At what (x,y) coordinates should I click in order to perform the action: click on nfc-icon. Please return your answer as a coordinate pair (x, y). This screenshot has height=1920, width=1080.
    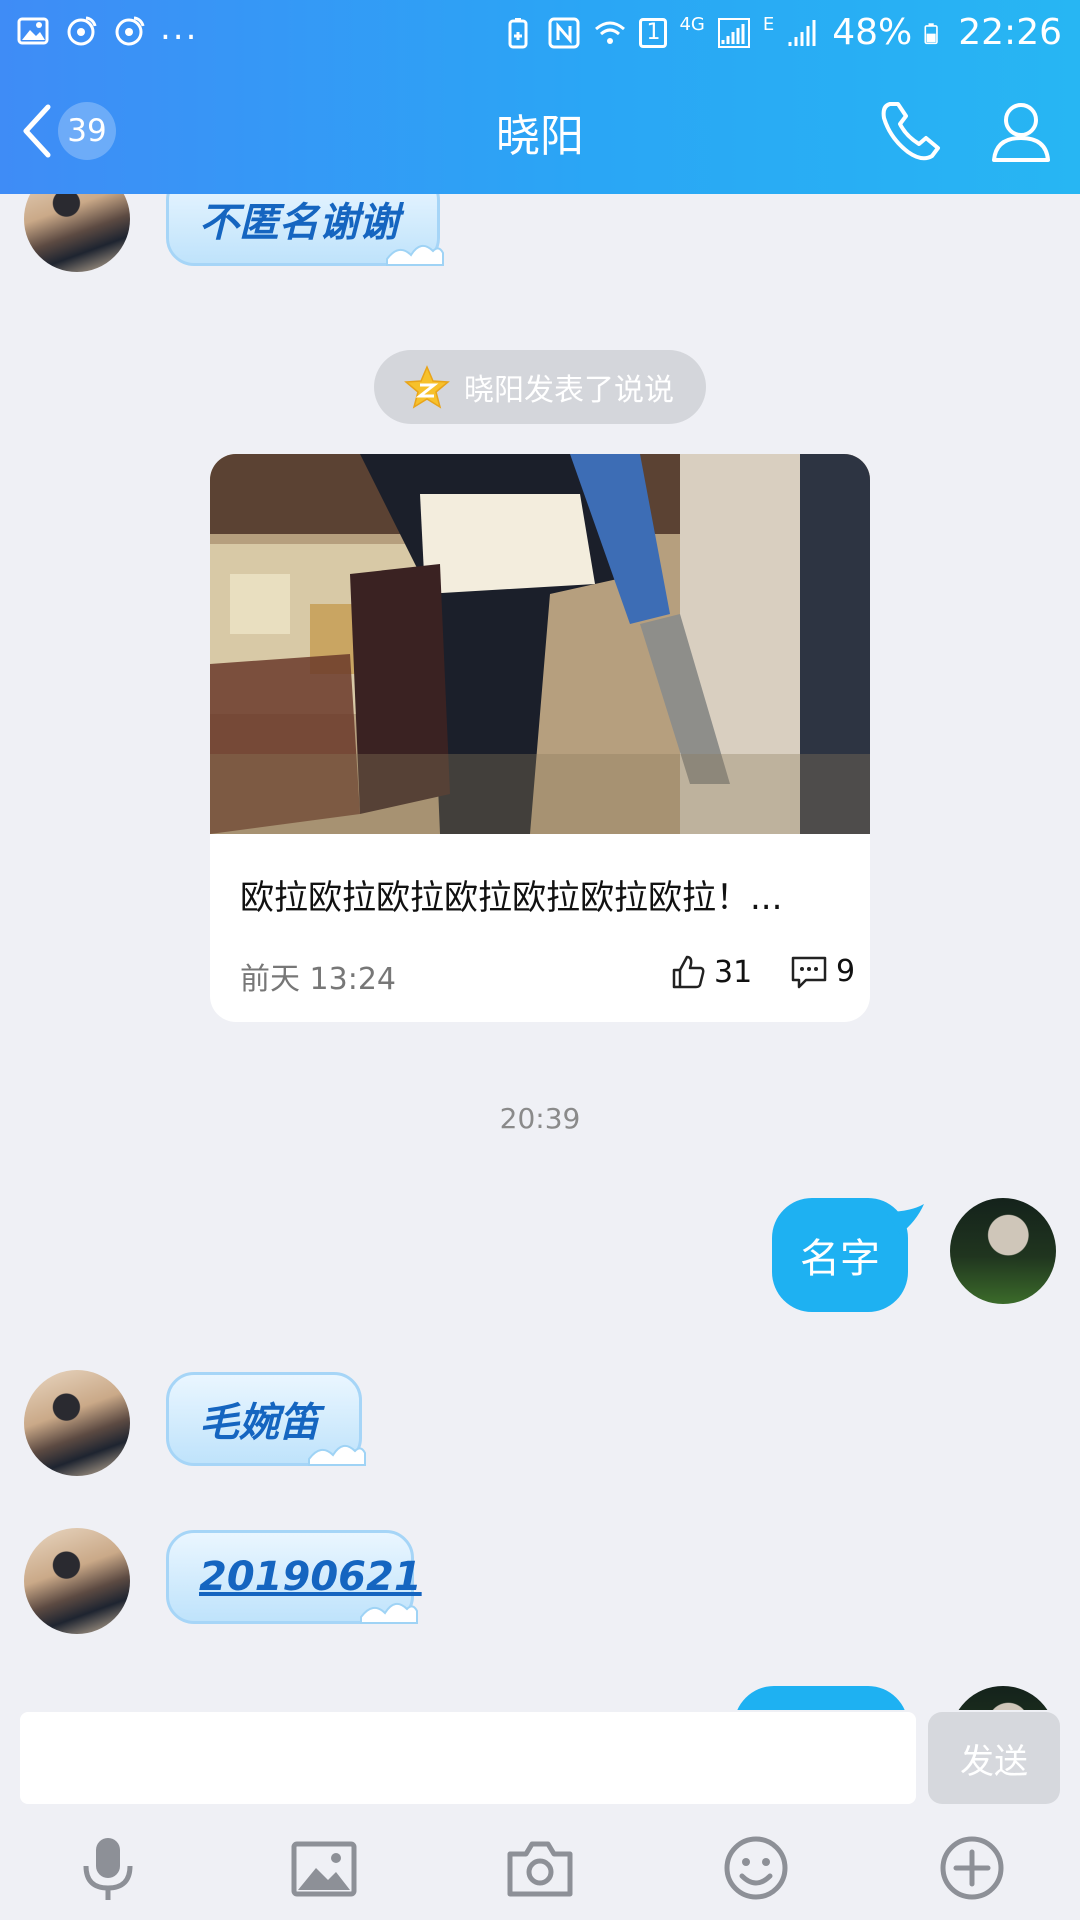
    Looking at the image, I should click on (564, 32).